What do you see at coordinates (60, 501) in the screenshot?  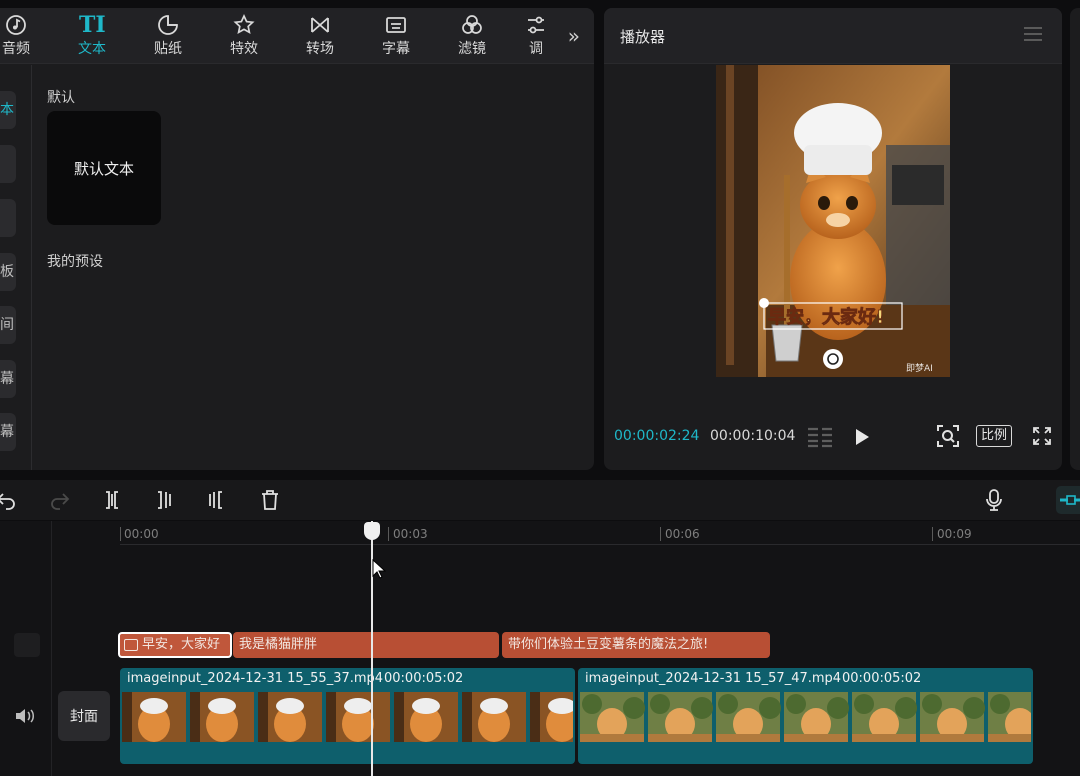 I see `redo-icon` at bounding box center [60, 501].